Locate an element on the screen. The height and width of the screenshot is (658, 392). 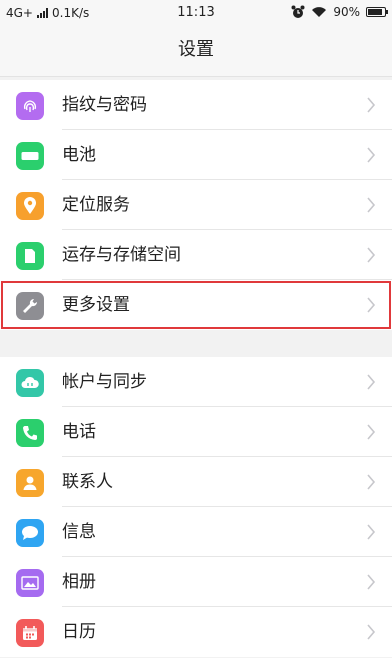
settings-item-label: 电话 is located at coordinates (79, 432).